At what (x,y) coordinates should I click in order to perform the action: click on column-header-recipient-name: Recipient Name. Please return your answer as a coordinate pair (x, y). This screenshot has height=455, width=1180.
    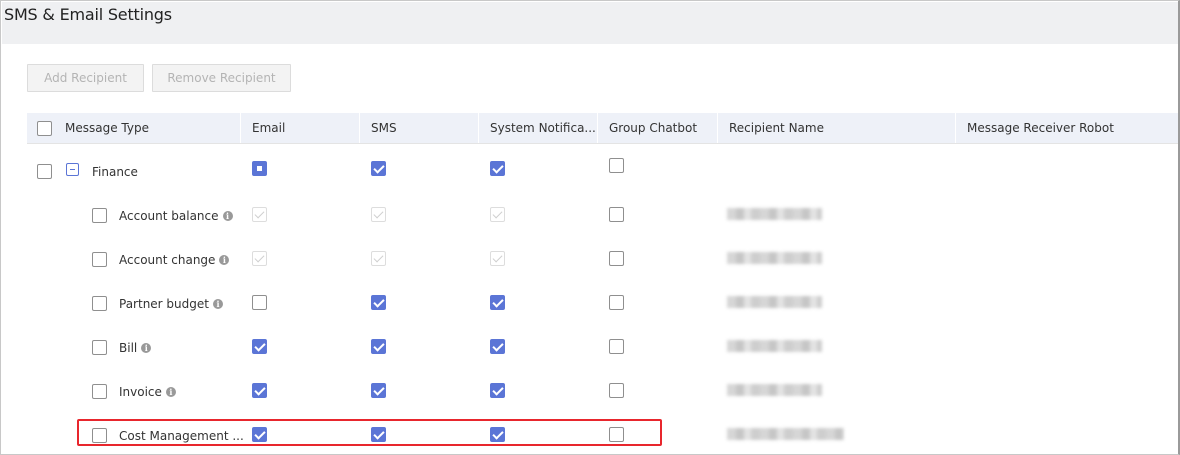
    Looking at the image, I should click on (776, 128).